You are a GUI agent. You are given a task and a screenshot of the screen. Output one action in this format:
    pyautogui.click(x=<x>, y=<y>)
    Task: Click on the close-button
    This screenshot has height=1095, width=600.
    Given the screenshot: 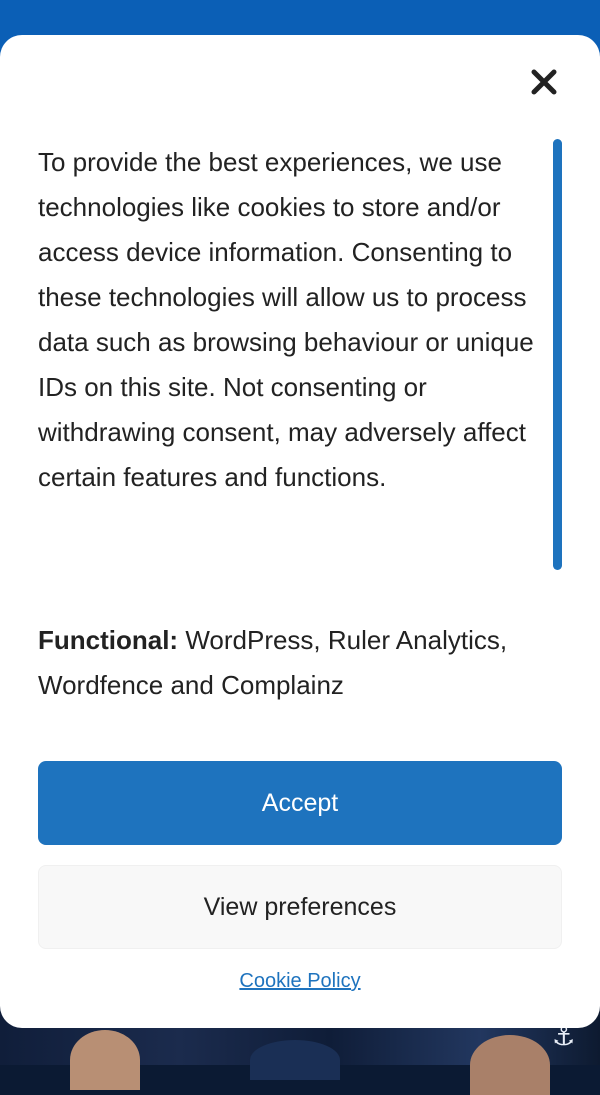 What is the action you would take?
    pyautogui.click(x=544, y=82)
    